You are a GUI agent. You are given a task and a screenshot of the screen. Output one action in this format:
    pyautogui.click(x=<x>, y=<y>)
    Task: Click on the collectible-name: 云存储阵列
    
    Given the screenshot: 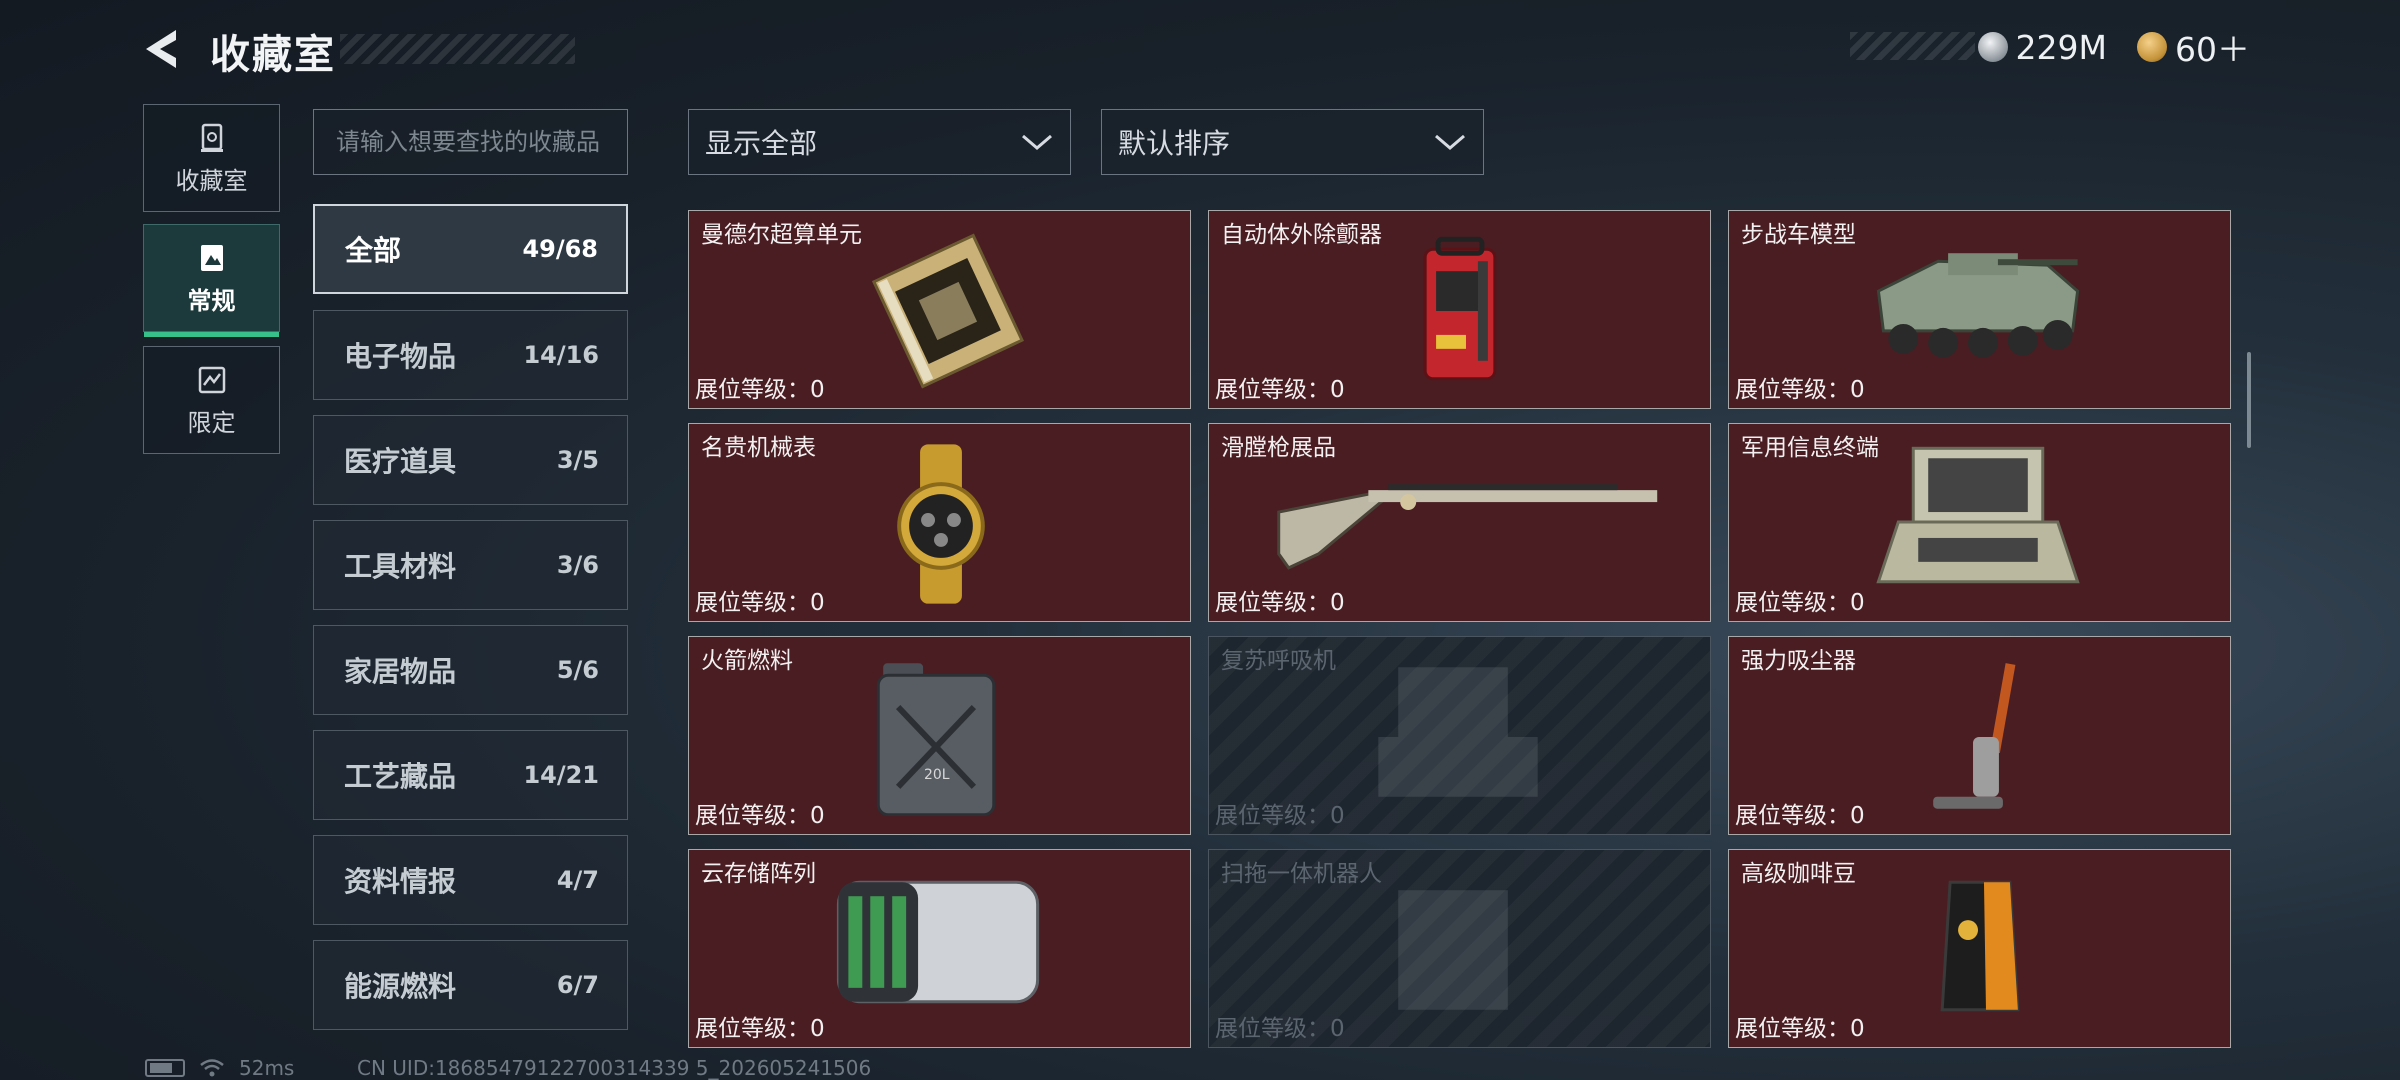 What is the action you would take?
    pyautogui.click(x=758, y=874)
    